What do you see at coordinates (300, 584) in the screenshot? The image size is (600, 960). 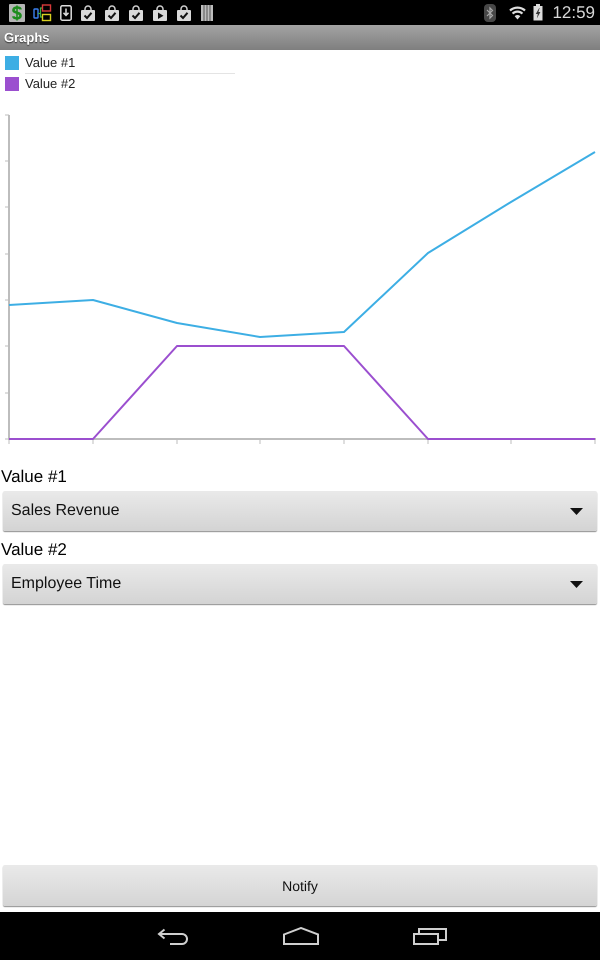 I see `dropdown: Employee Time` at bounding box center [300, 584].